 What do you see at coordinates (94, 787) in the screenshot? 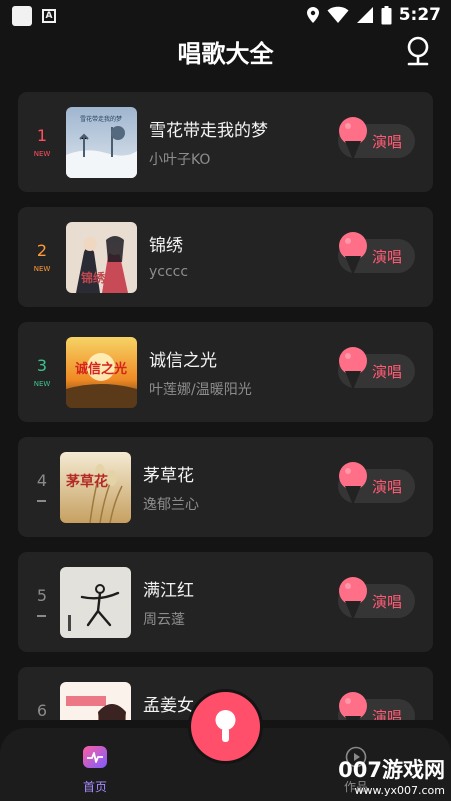
I see `tab-home-label: 首页` at bounding box center [94, 787].